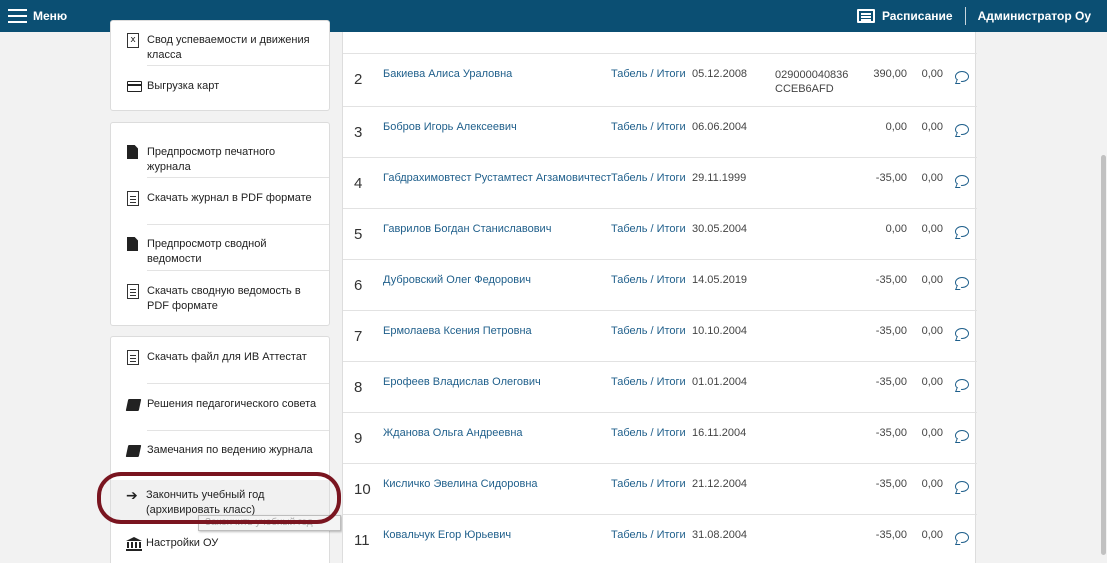 The image size is (1107, 563). Describe the element at coordinates (457, 331) in the screenshot. I see `student-name-link: Ермолаева Ксения Петровна` at that location.